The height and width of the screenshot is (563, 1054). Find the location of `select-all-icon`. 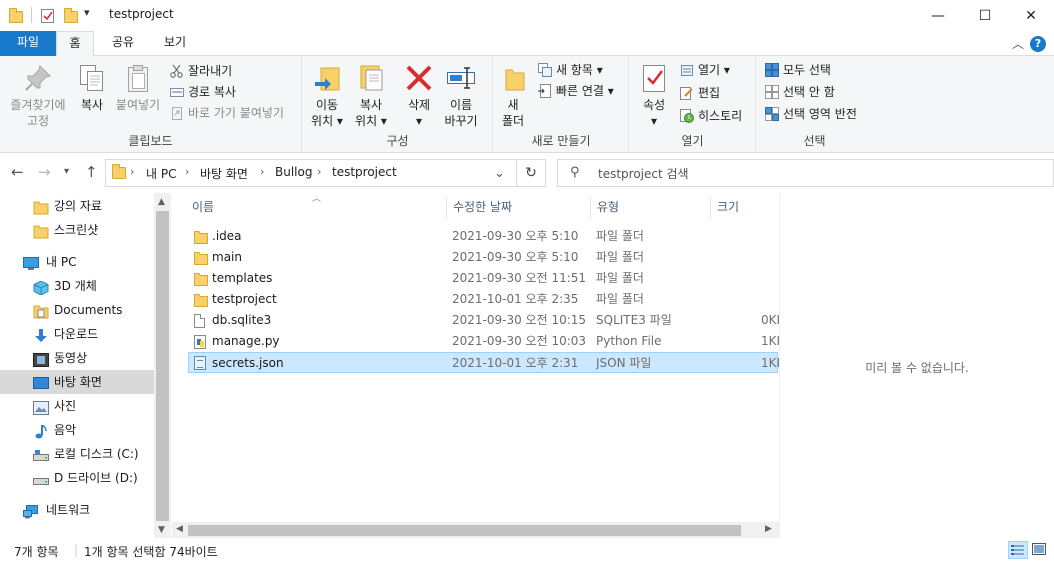

select-all-icon is located at coordinates (772, 70).